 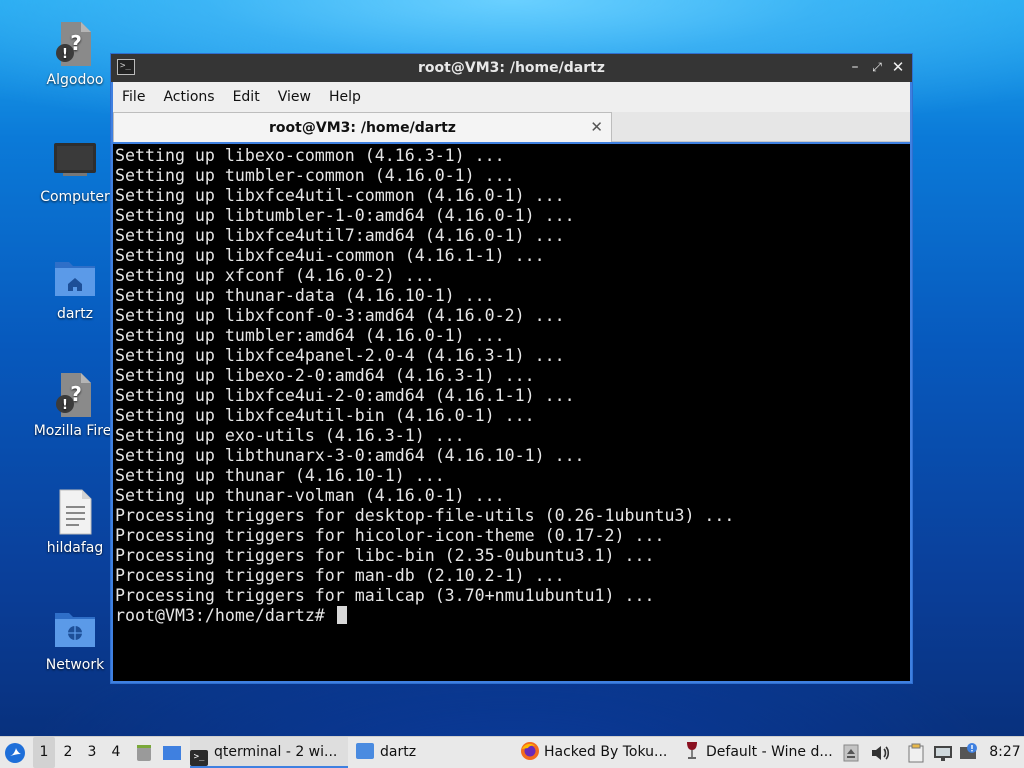 What do you see at coordinates (44, 752) in the screenshot?
I see `workspace-1: 1` at bounding box center [44, 752].